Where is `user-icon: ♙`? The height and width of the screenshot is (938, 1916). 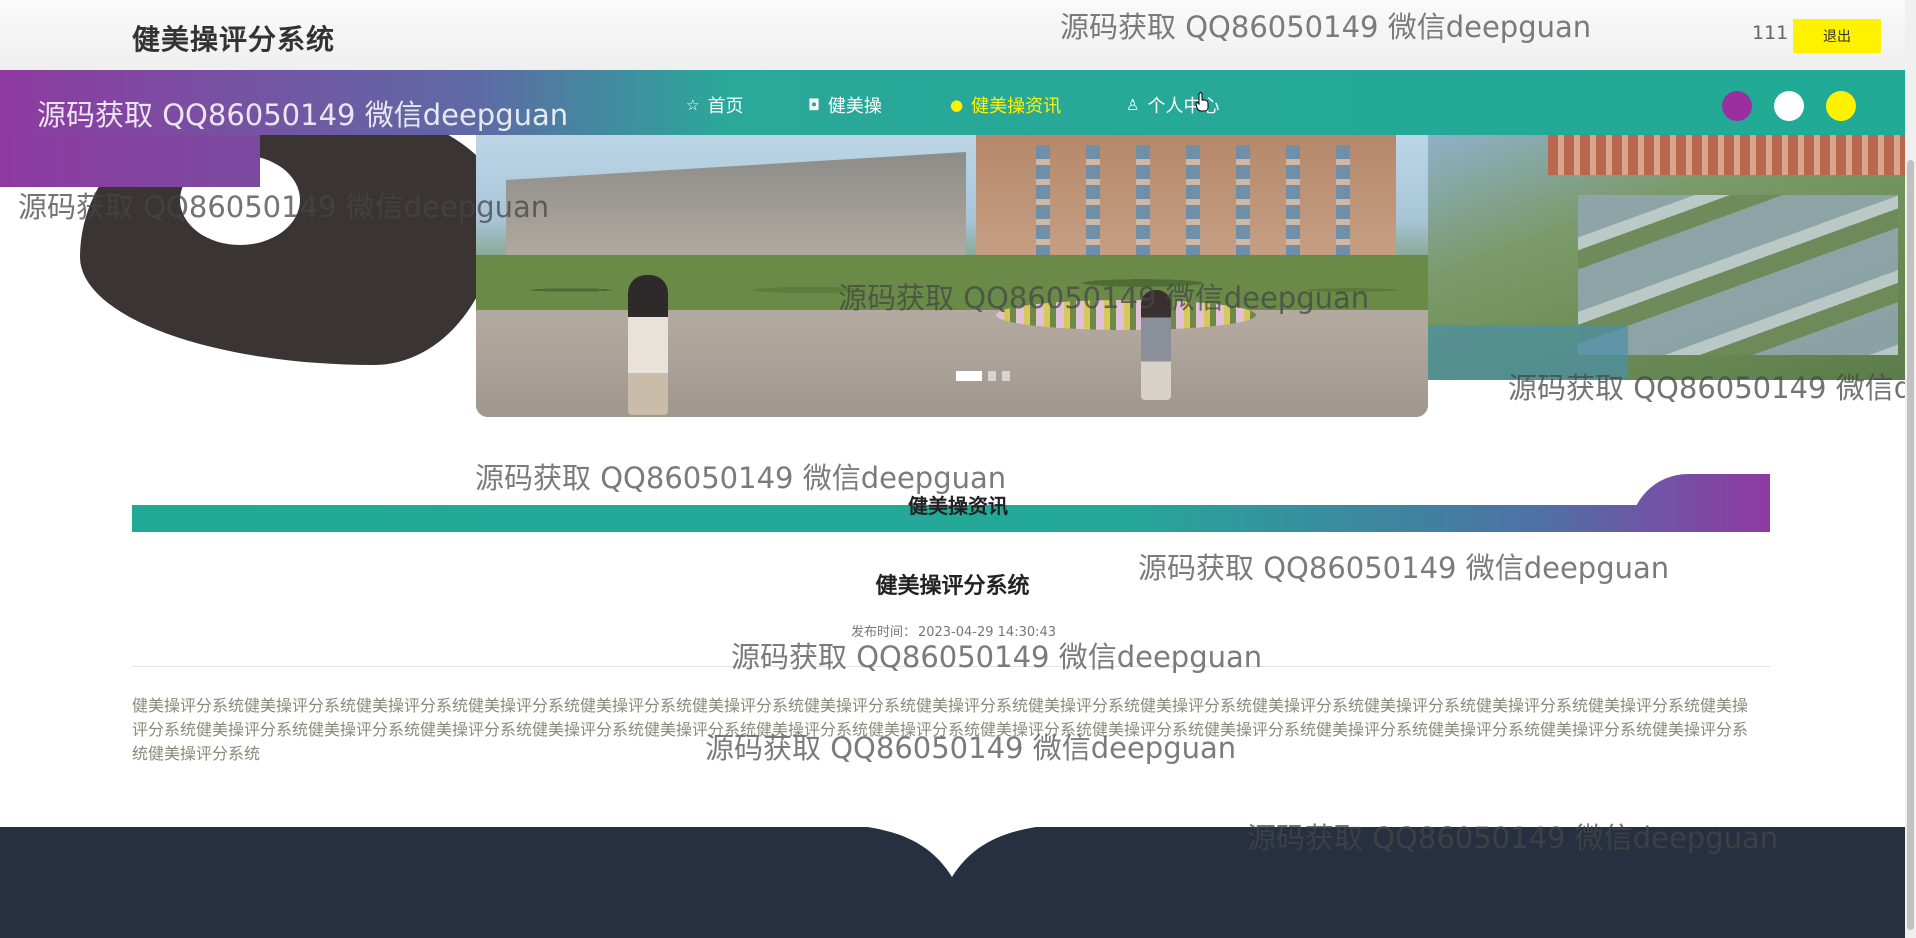 user-icon: ♙ is located at coordinates (1133, 105).